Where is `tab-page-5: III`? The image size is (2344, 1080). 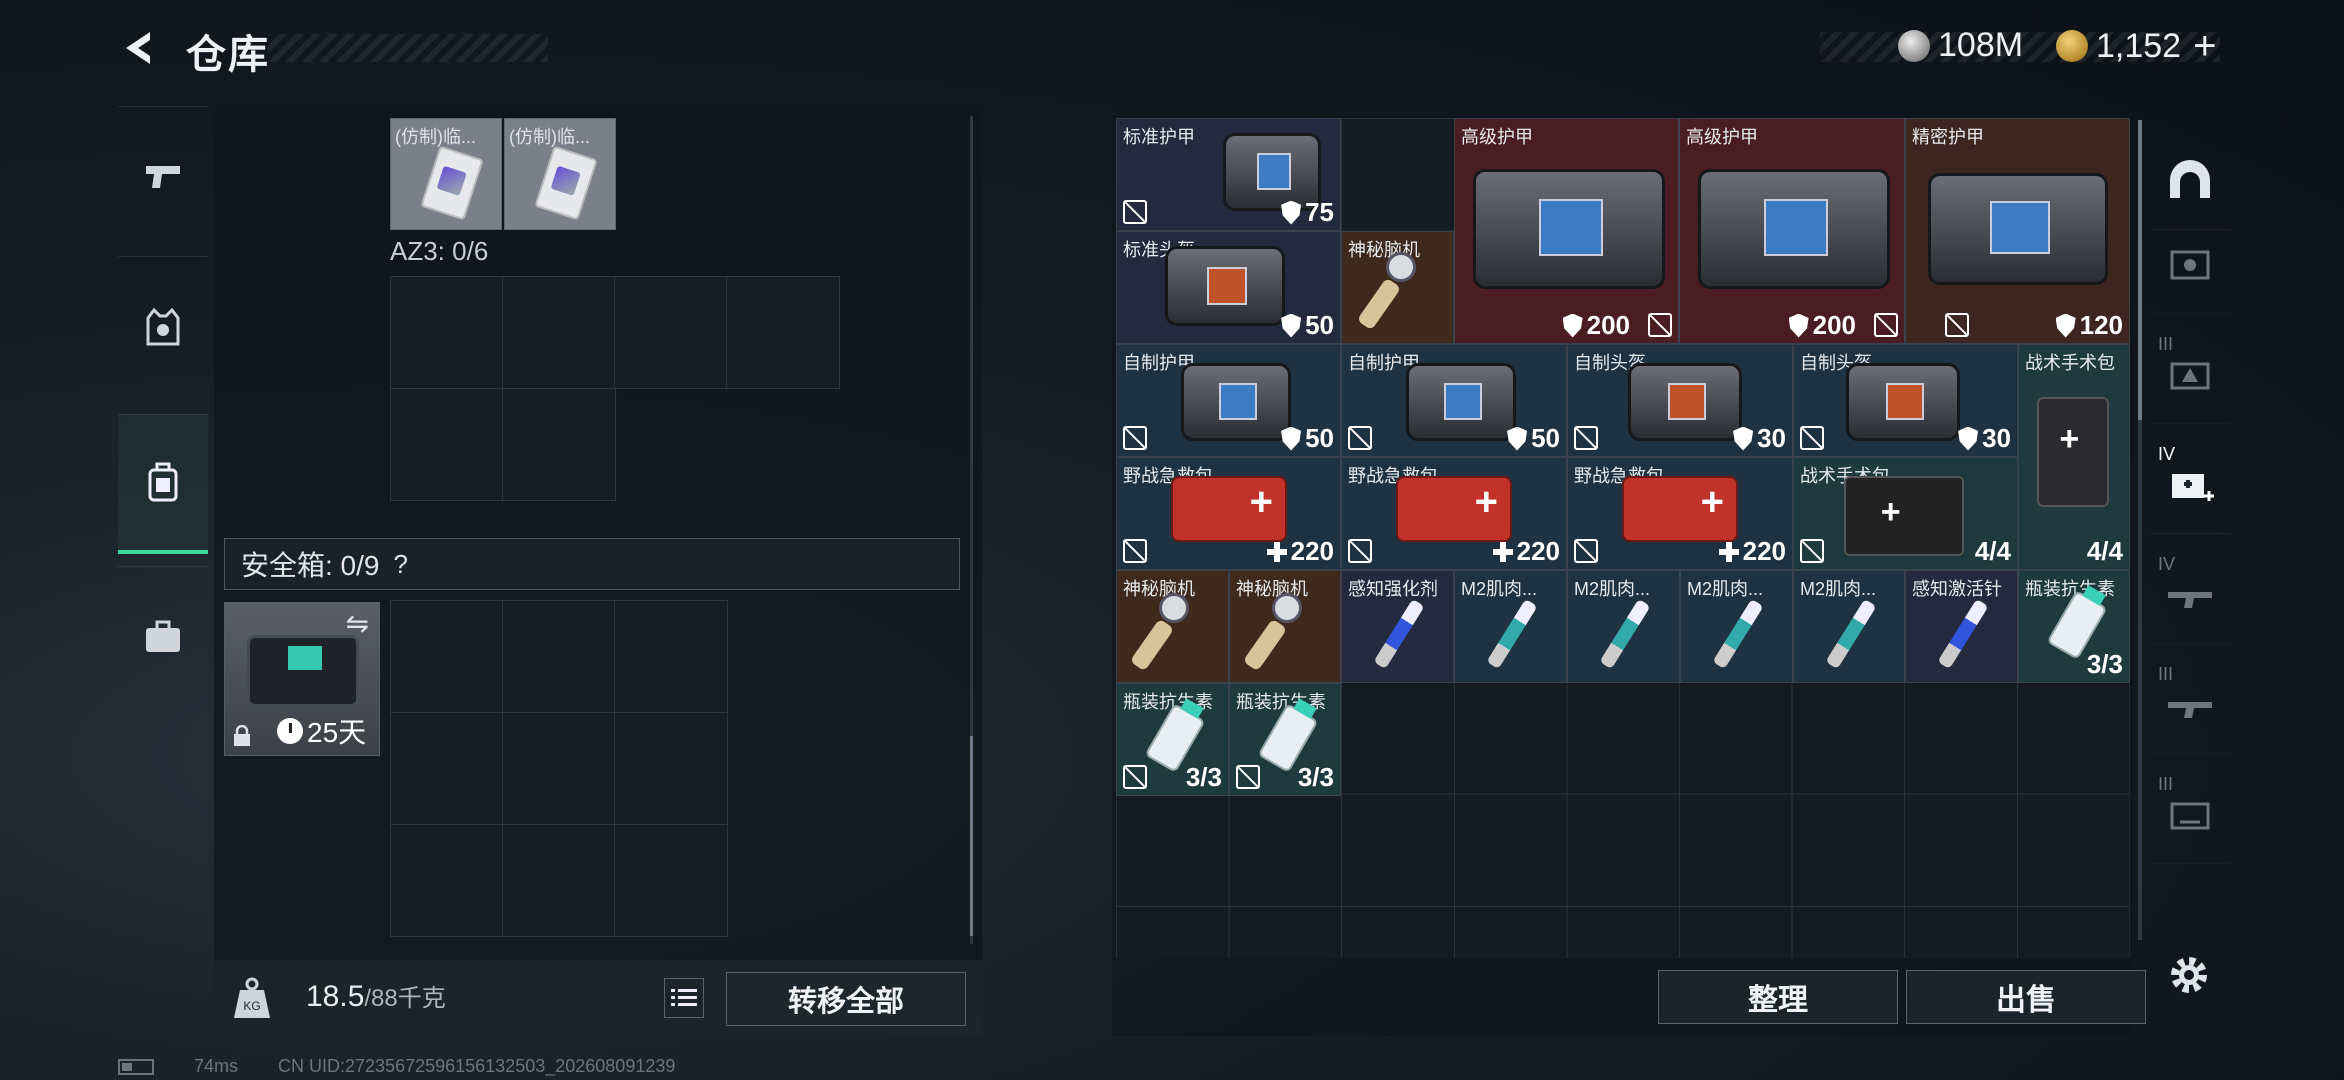
tab-page-5: III is located at coordinates (2190, 704).